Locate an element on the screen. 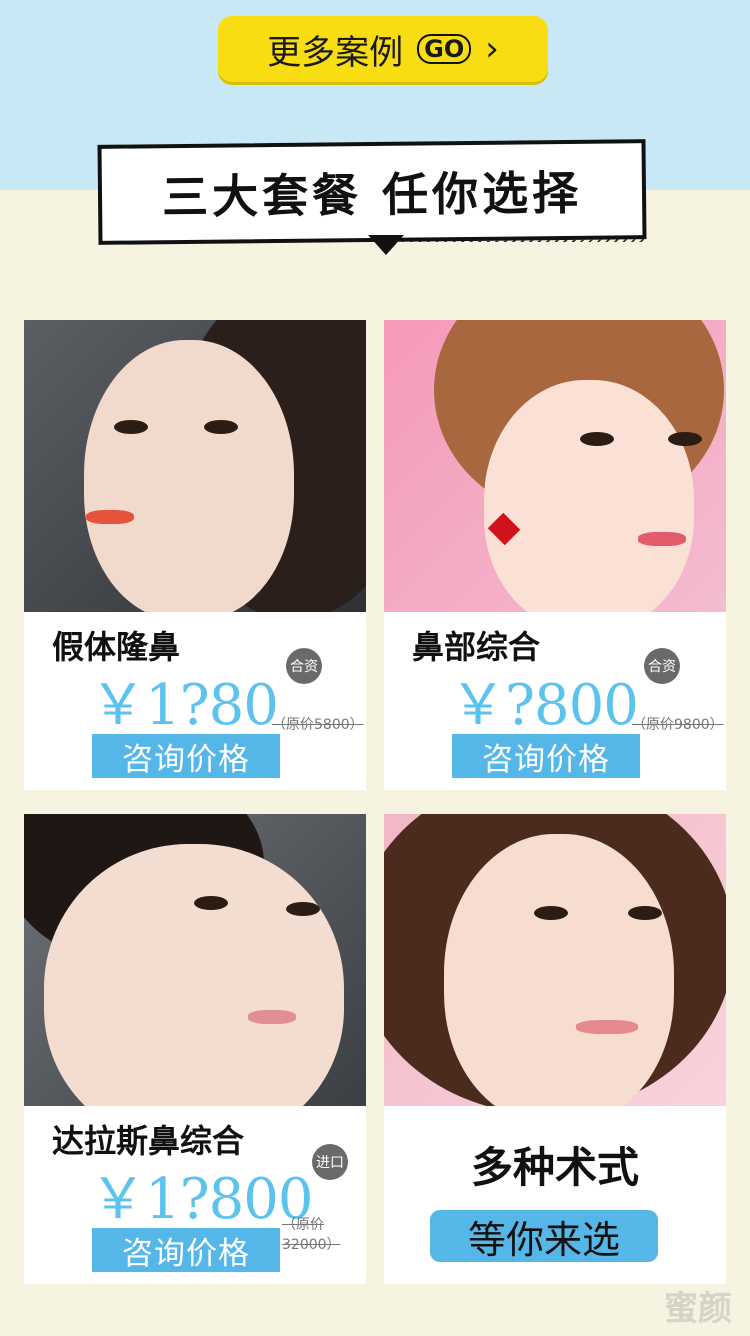 The height and width of the screenshot is (1336, 750). go-icon: GO is located at coordinates (444, 49).